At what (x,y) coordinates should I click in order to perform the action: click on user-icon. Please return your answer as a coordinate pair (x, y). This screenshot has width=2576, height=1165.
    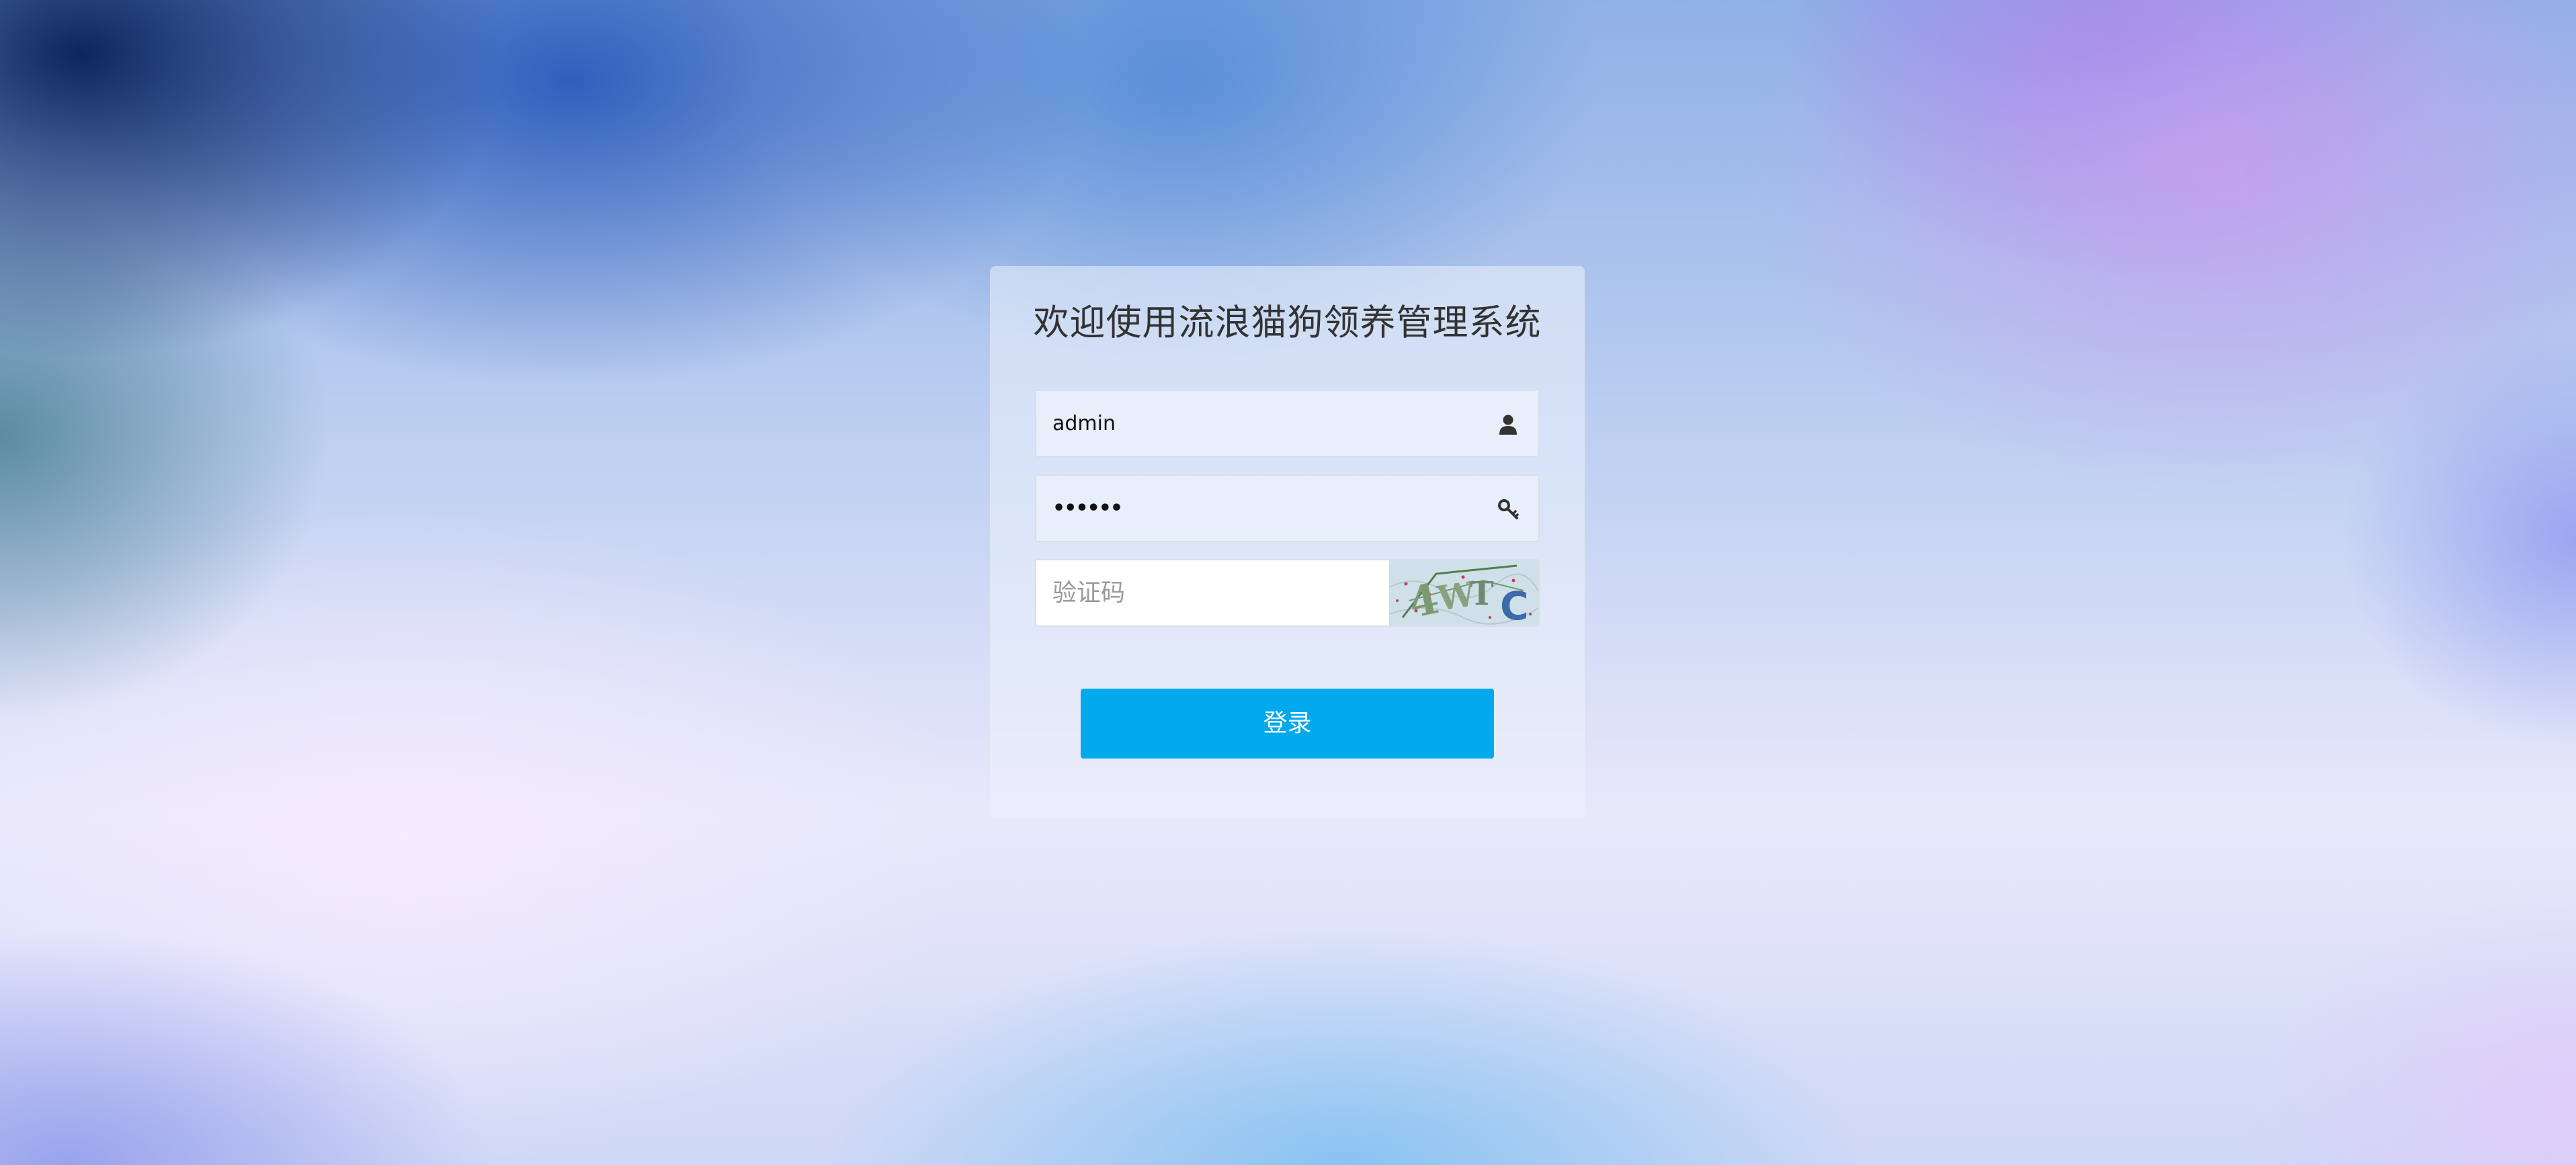
    Looking at the image, I should click on (1508, 425).